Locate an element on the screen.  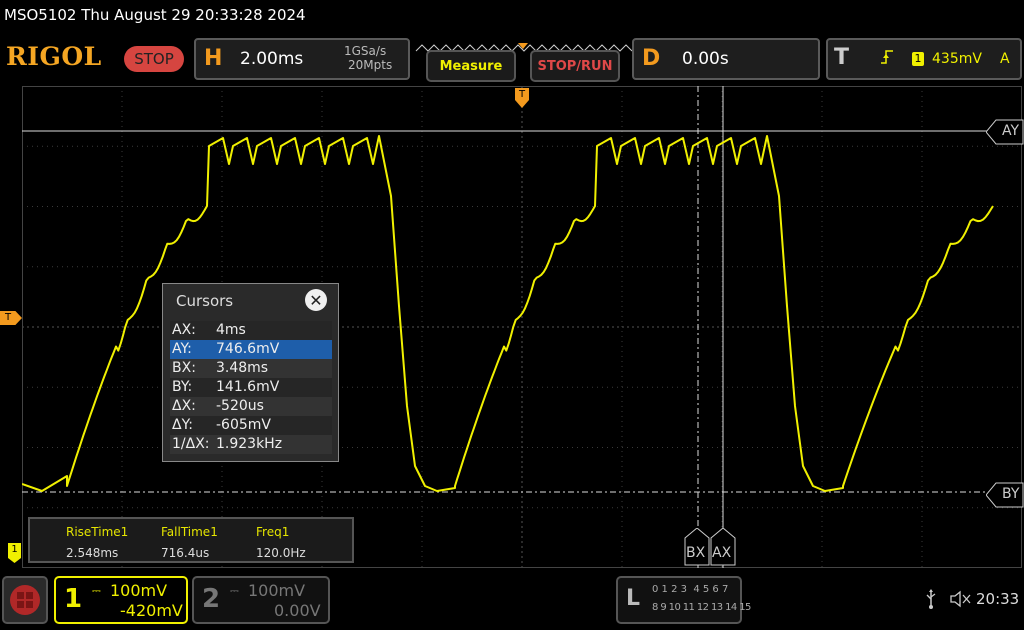
cursor-row: 1/ΔX: 1.923kHz is located at coordinates (251, 444).